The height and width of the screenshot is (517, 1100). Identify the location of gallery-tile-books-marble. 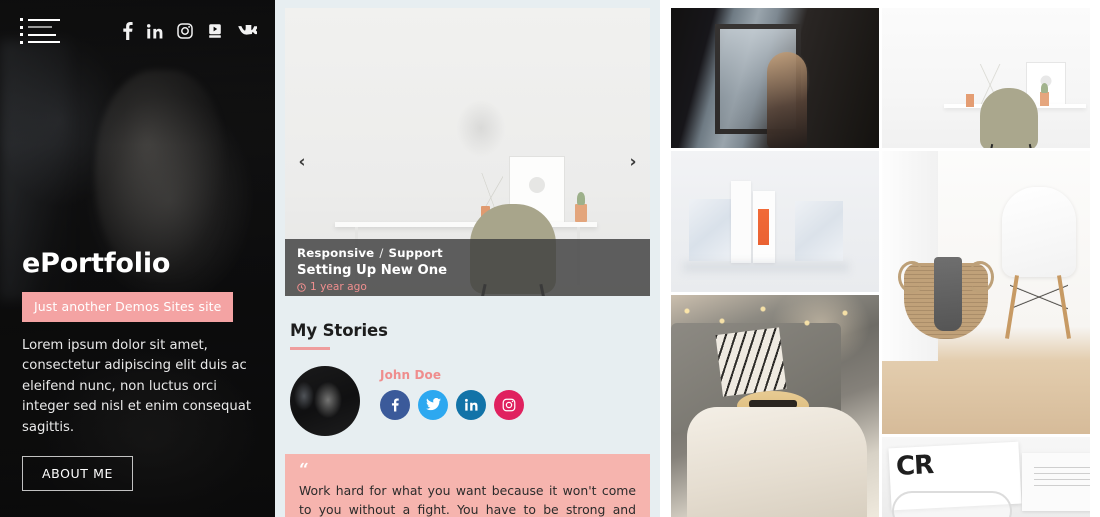
(775, 221).